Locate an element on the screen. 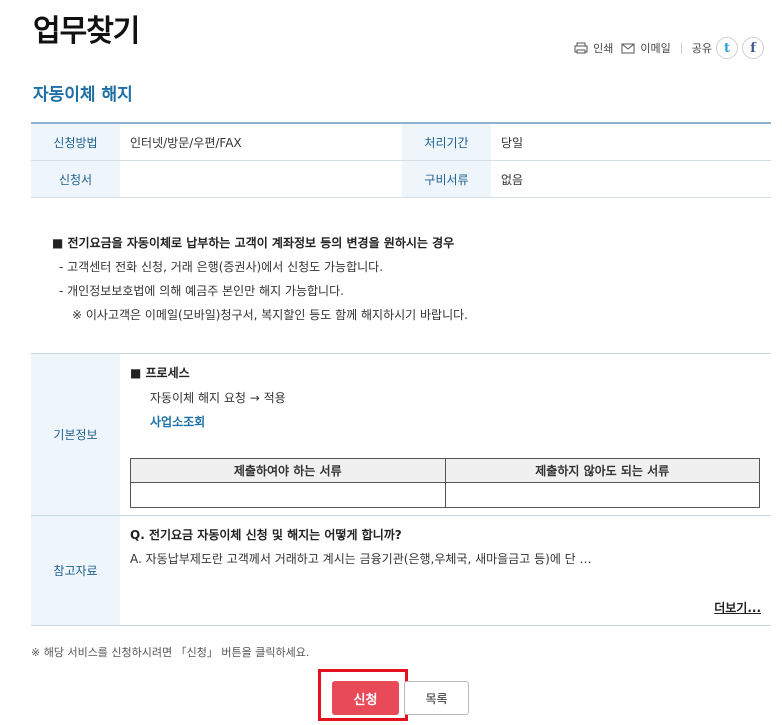  footer-note: ※ 해당 서비스를 신청하시려면 「신청」 버튼을 클릭하세요. is located at coordinates (170, 652).